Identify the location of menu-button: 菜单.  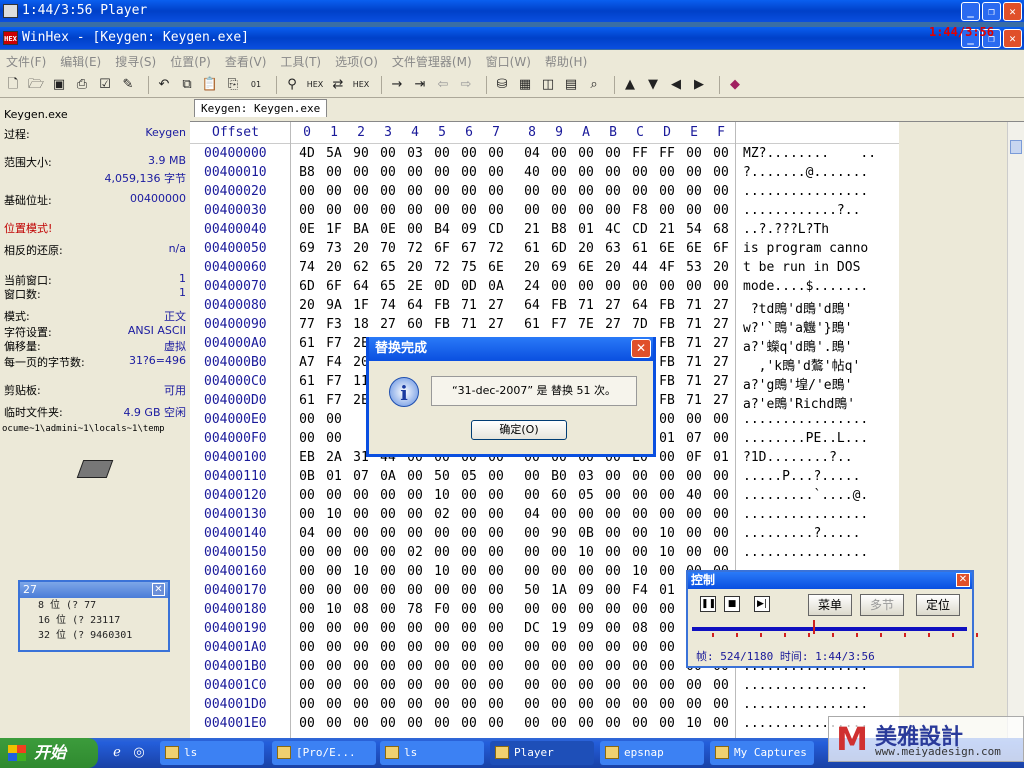
(830, 605).